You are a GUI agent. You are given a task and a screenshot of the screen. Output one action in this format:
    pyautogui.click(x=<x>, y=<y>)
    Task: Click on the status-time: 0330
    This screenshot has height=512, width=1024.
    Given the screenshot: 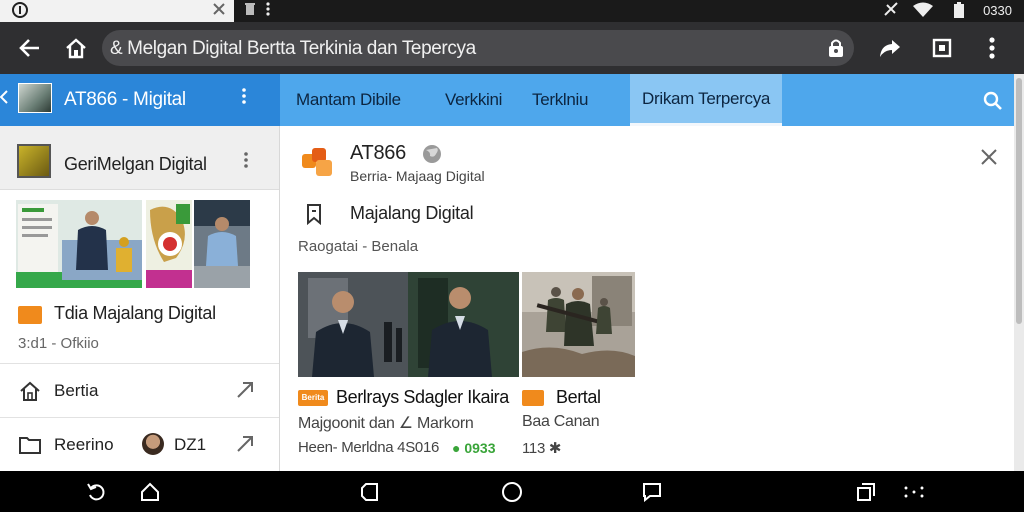 What is the action you would take?
    pyautogui.click(x=997, y=10)
    